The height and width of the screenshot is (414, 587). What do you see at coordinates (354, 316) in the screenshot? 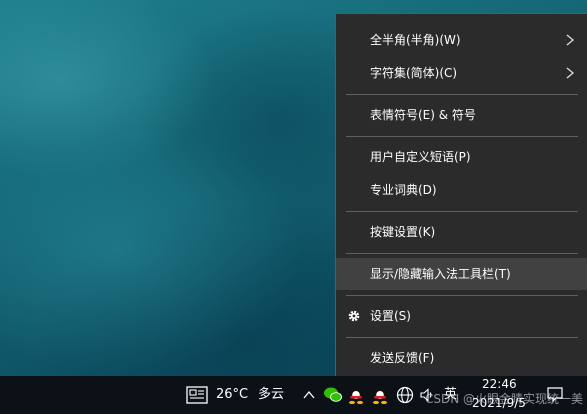
I see `gear-icon` at bounding box center [354, 316].